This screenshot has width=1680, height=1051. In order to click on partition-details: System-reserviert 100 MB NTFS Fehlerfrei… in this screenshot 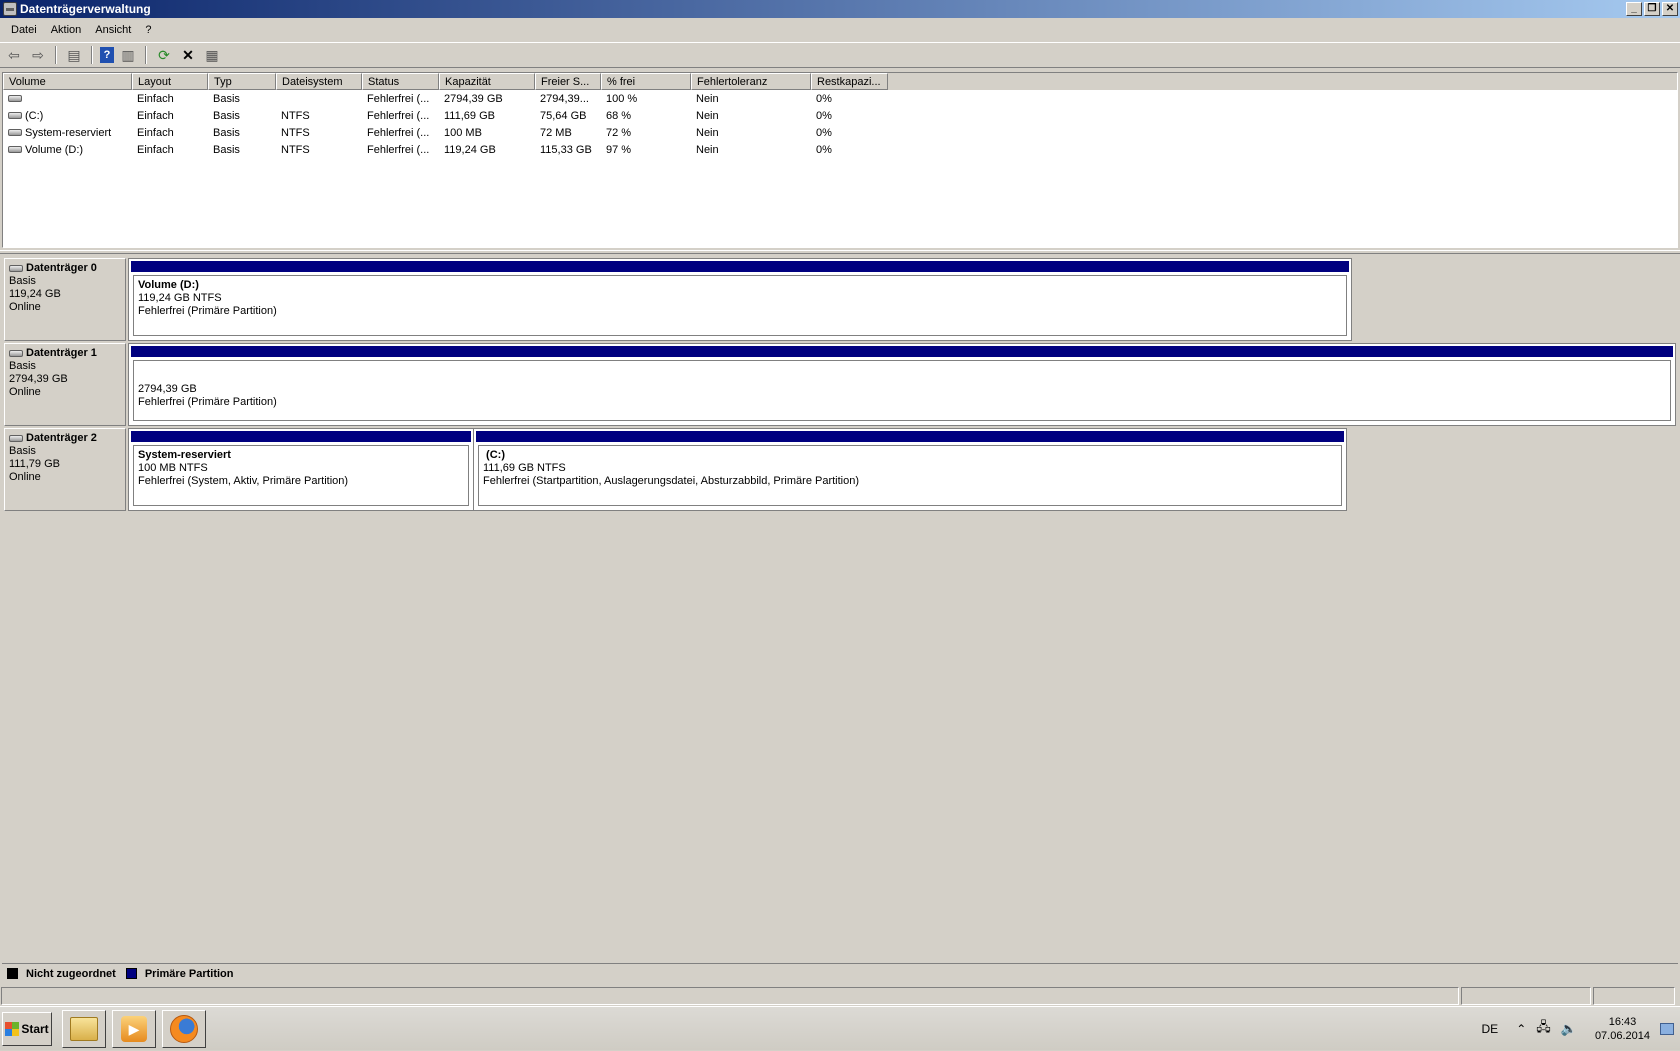, I will do `click(301, 475)`.